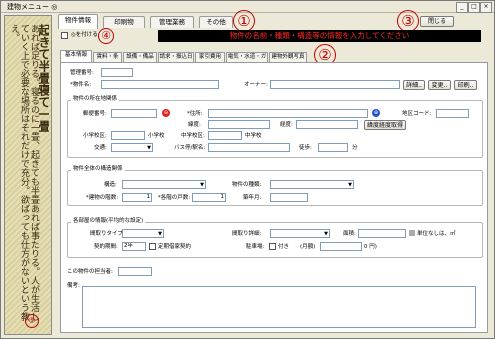  What do you see at coordinates (288, 57) in the screenshot?
I see `subtab-exterior-photo: 建物外観写真` at bounding box center [288, 57].